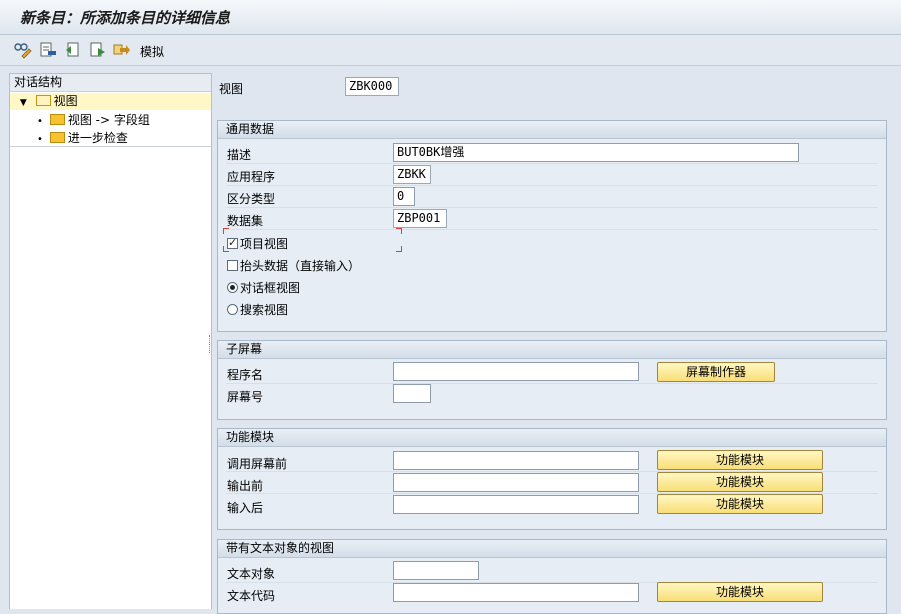 The width and height of the screenshot is (901, 614). What do you see at coordinates (245, 221) in the screenshot?
I see `dataset-label: 数据集` at bounding box center [245, 221].